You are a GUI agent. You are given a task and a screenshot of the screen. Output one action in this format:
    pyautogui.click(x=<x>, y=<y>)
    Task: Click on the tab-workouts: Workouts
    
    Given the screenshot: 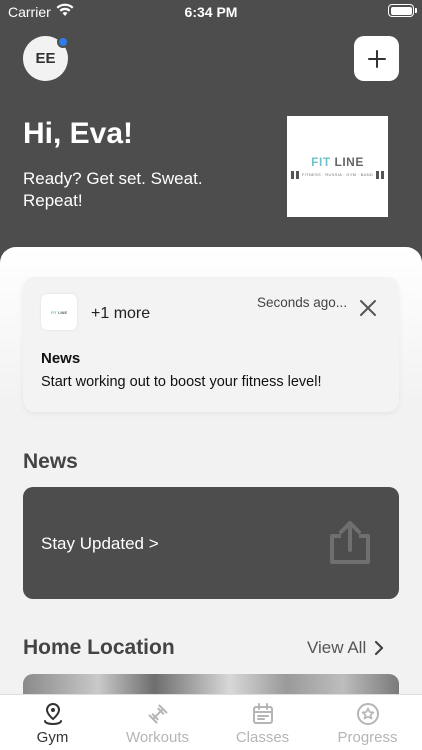 What is the action you would take?
    pyautogui.click(x=157, y=723)
    